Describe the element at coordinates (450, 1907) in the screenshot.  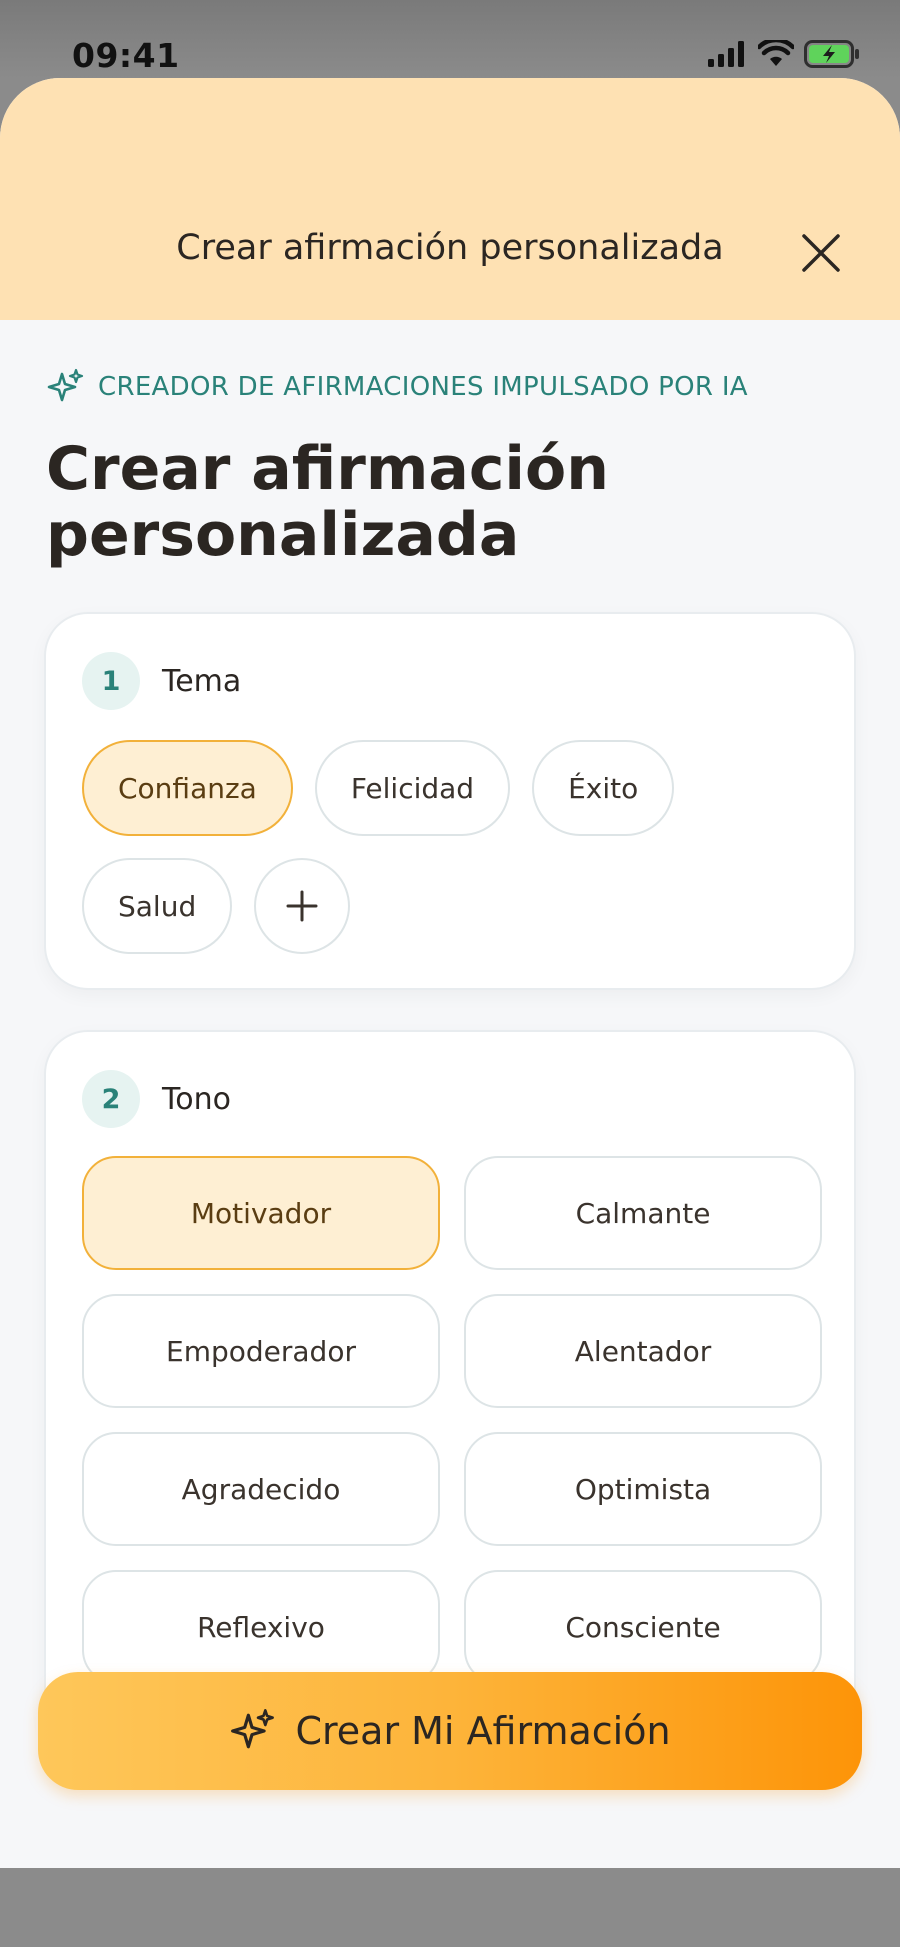
I see `home-indicator-area` at that location.